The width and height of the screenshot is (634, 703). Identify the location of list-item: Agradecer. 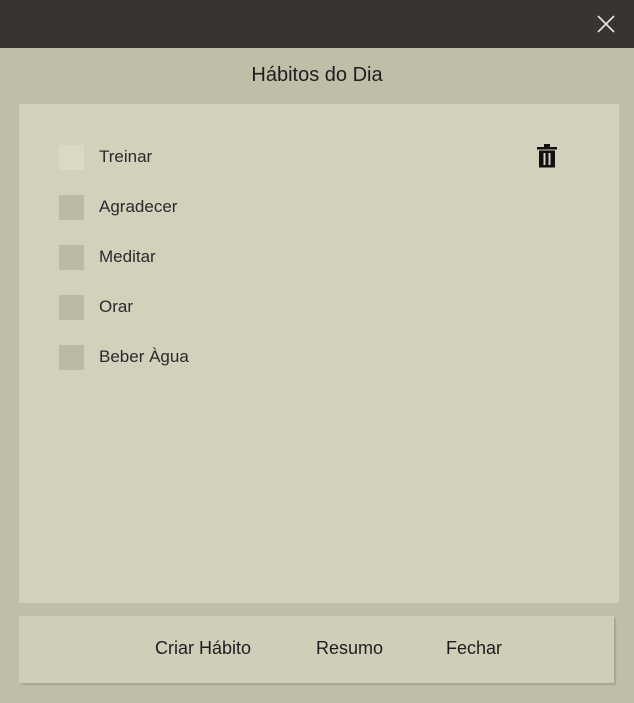
(324, 207).